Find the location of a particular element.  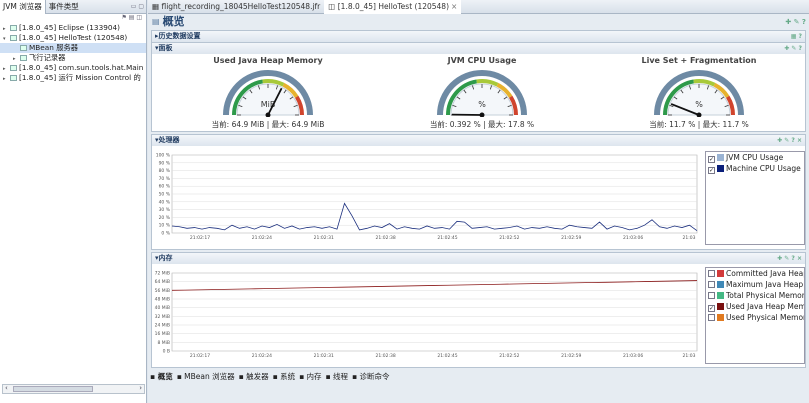

y-tick-label: 100 % is located at coordinates (163, 156).